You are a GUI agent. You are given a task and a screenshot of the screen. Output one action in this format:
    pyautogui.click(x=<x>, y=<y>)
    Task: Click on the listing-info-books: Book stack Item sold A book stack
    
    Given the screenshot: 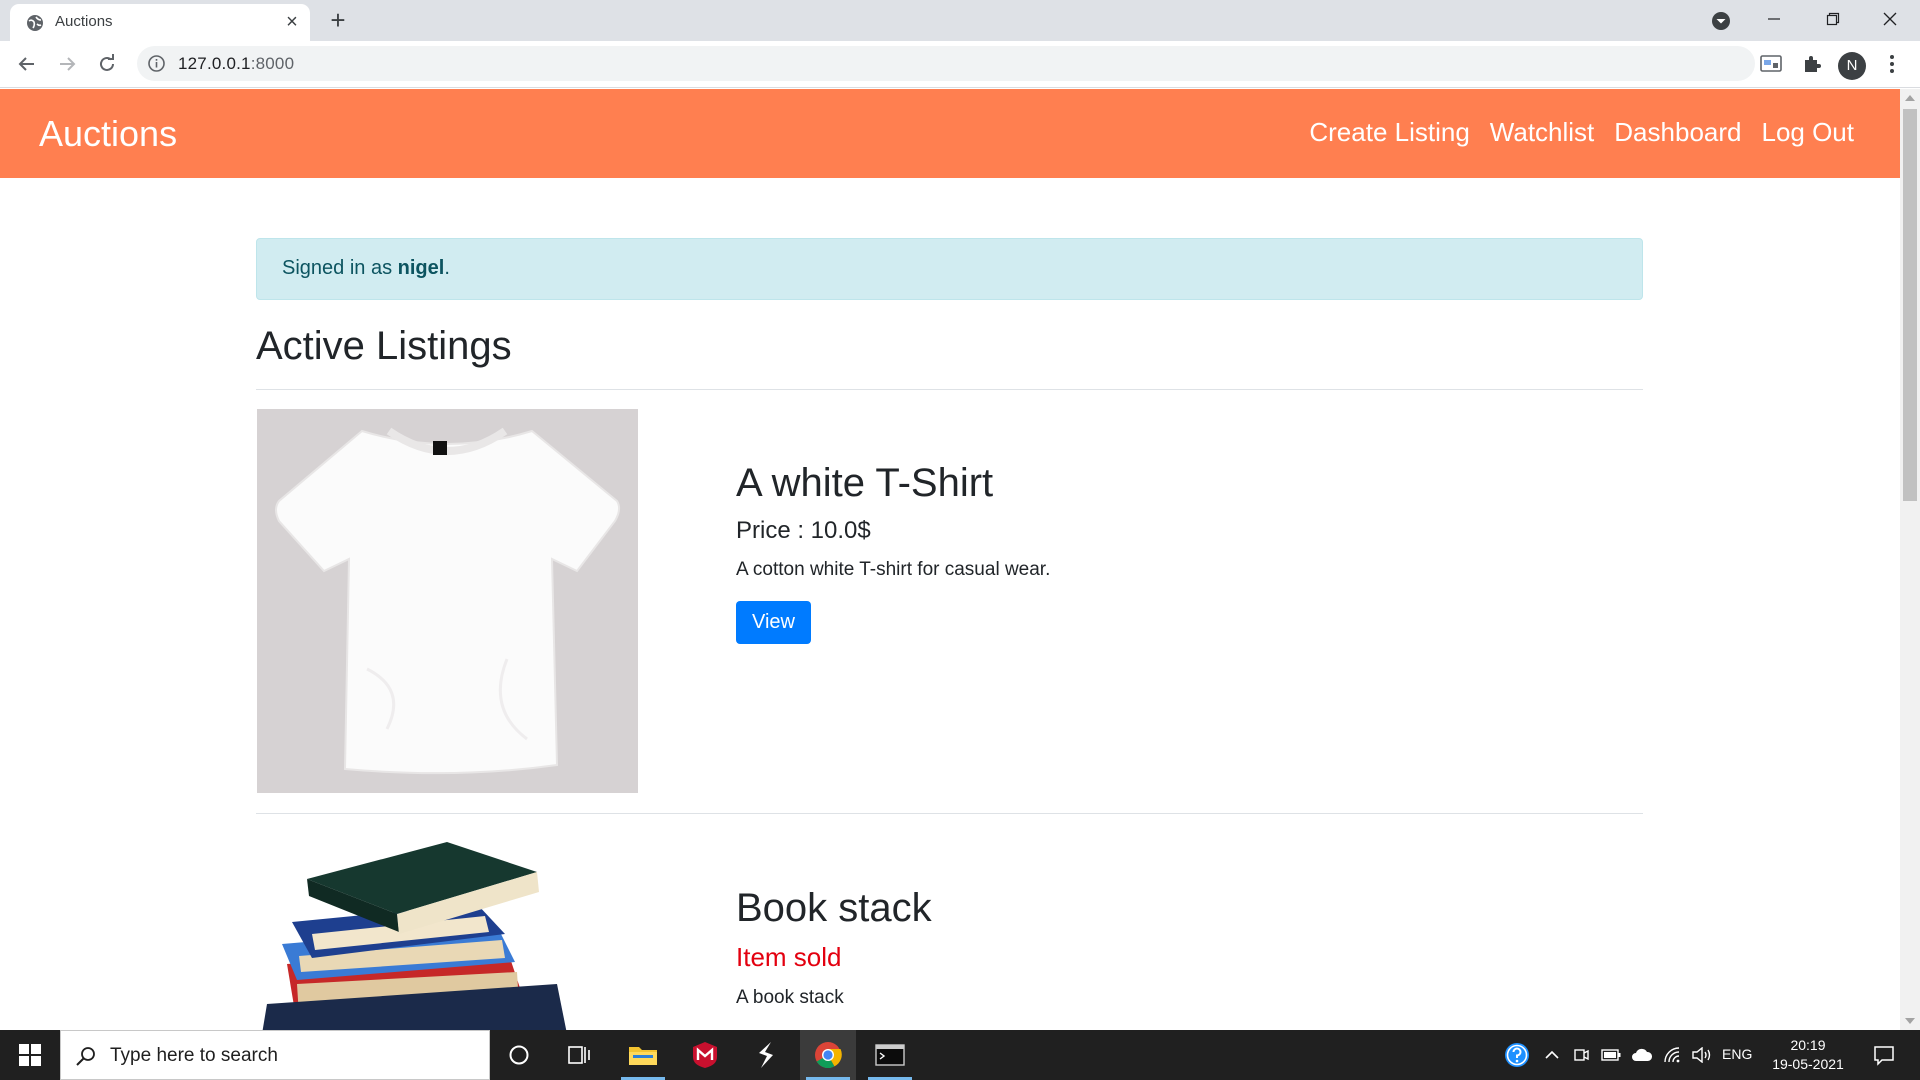 What is the action you would take?
    pyautogui.click(x=834, y=946)
    